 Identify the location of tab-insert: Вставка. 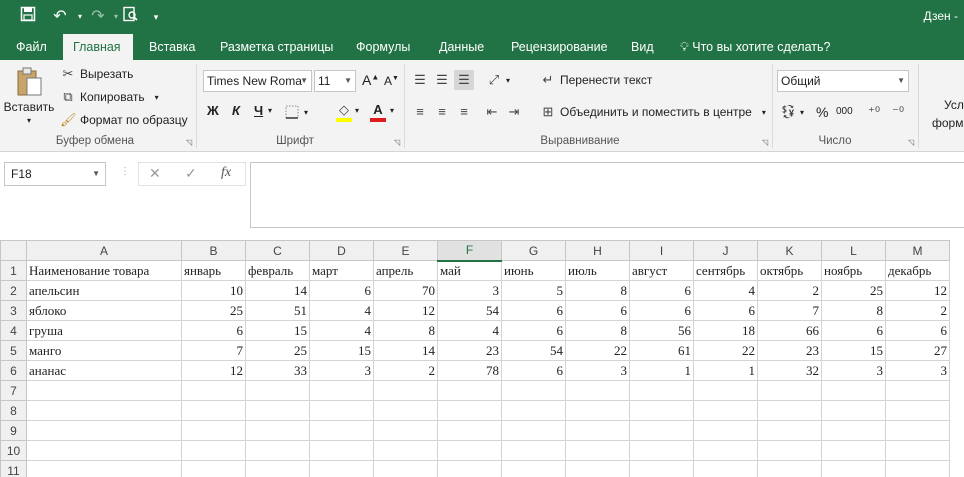
(172, 47).